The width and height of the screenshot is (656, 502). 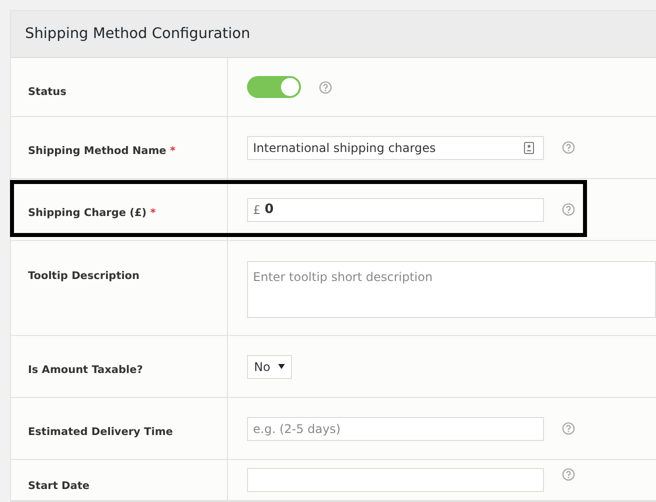 I want to click on caret-icon, so click(x=282, y=366).